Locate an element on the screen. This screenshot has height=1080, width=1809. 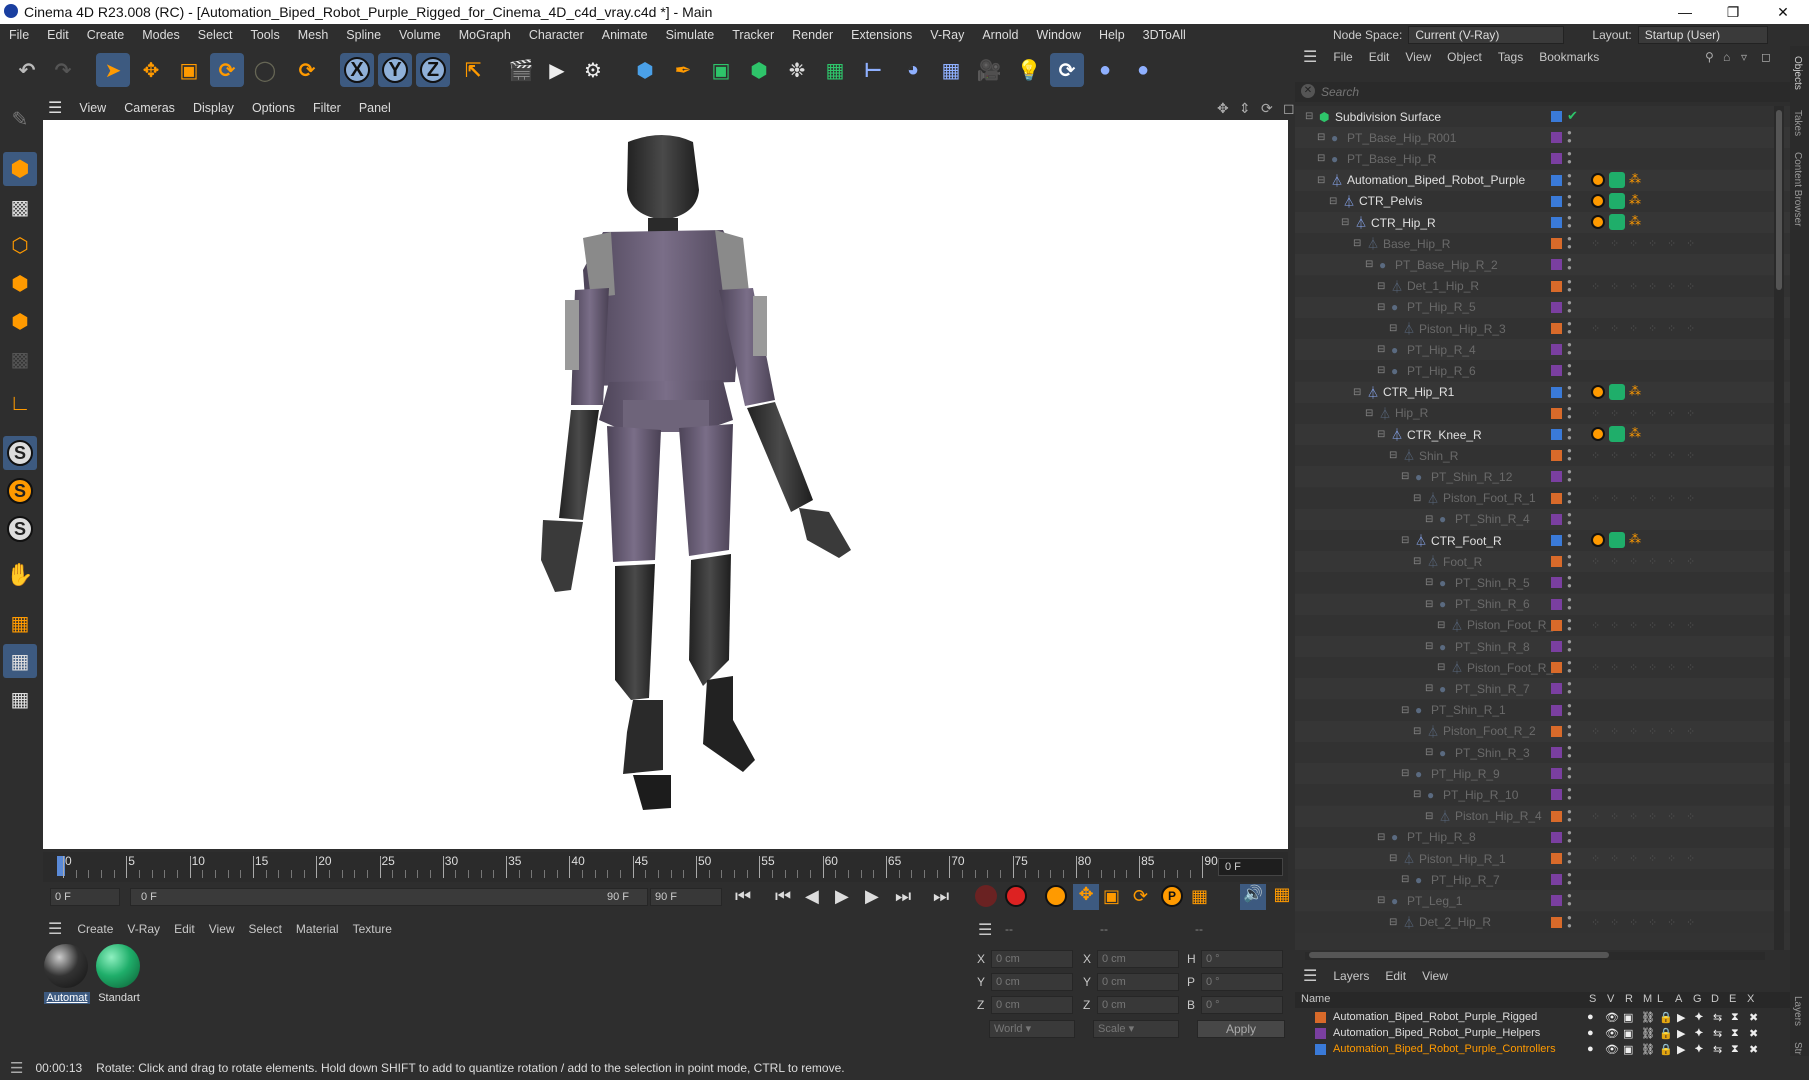
object-name: PT_Base_Hip_R001 is located at coordinates (1401, 138).